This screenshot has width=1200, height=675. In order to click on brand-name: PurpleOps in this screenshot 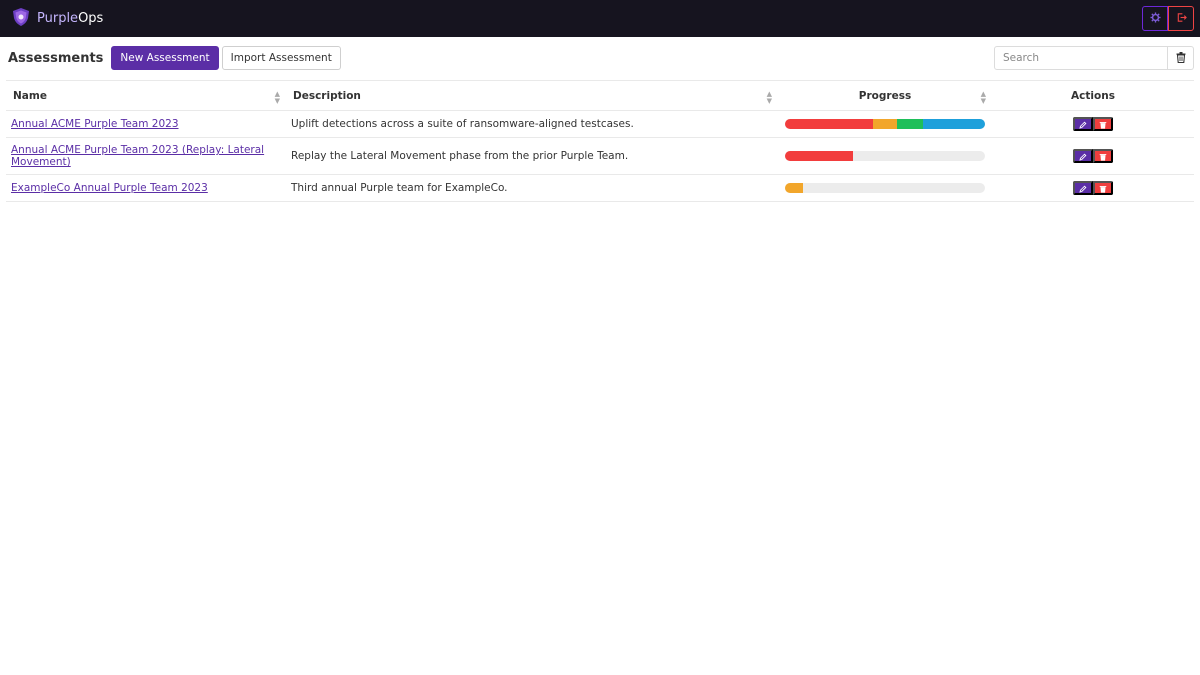, I will do `click(70, 18)`.